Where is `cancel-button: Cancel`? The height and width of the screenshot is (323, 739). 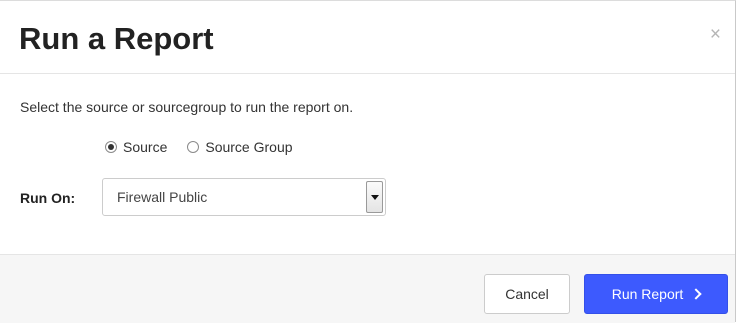
cancel-button: Cancel is located at coordinates (527, 294).